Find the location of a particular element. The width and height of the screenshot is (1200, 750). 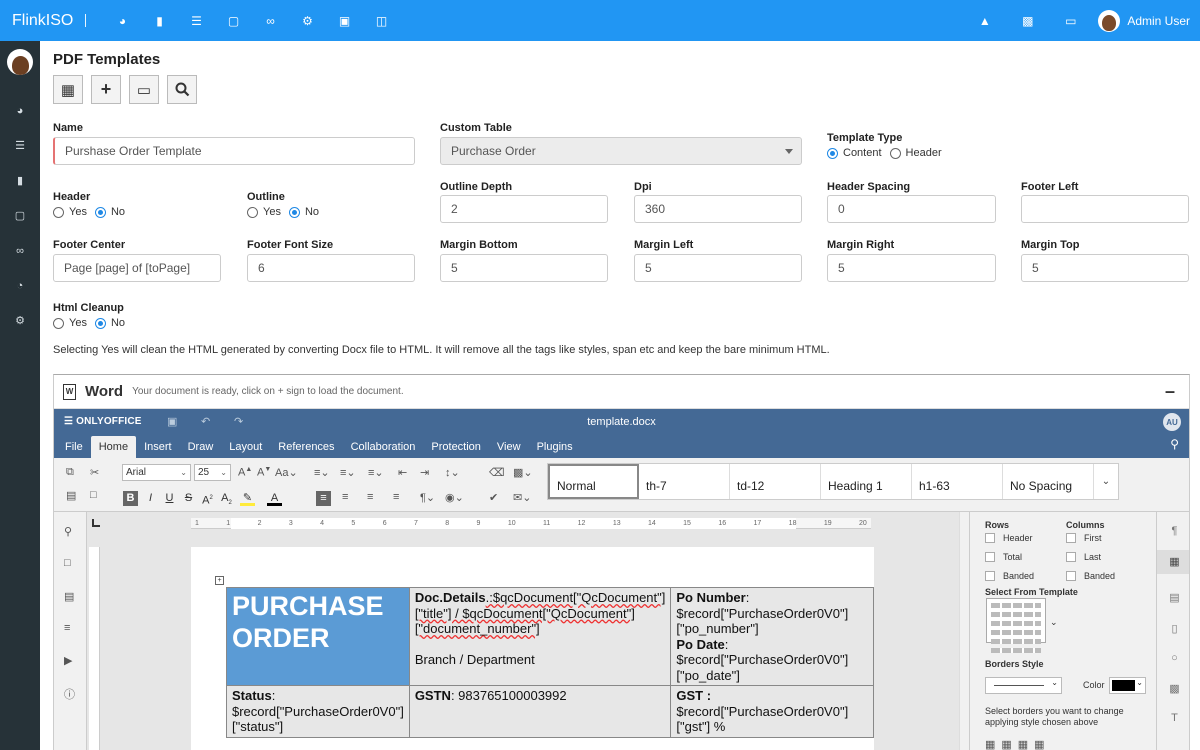

strikethrough-button: S is located at coordinates (188, 498).